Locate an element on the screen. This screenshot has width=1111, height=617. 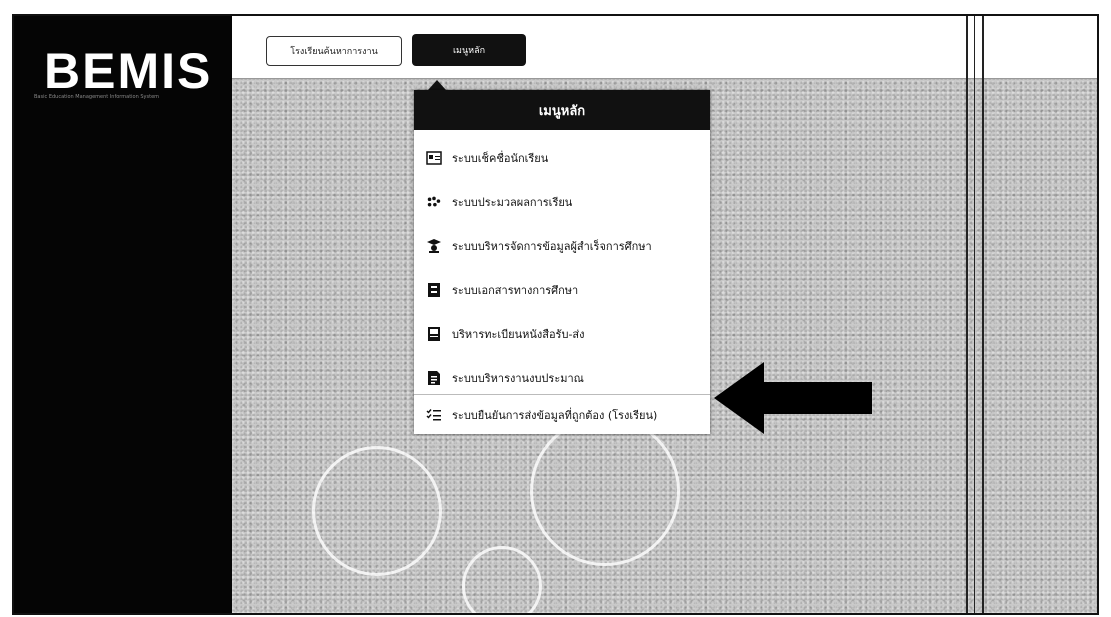
menu-item-label: บริหารทะเบียนหนังสือรับ-ส่ง is located at coordinates (518, 334).